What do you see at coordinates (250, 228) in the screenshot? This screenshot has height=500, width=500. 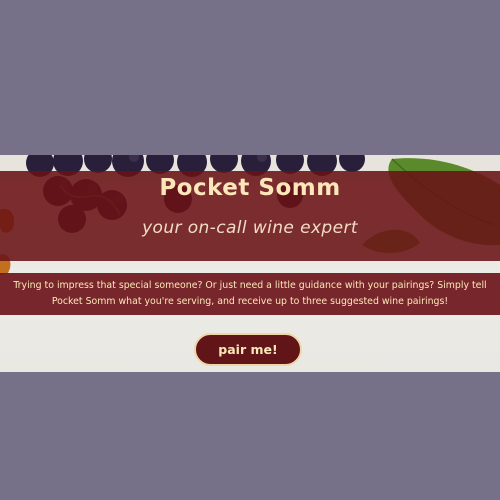 I see `page-subtitle: your on-call wine expert` at bounding box center [250, 228].